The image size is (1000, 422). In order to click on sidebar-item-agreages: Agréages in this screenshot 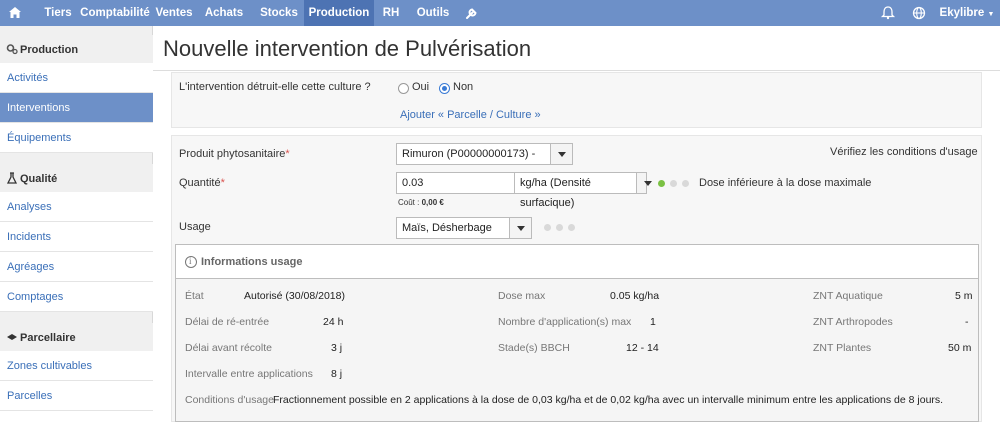, I will do `click(76, 267)`.